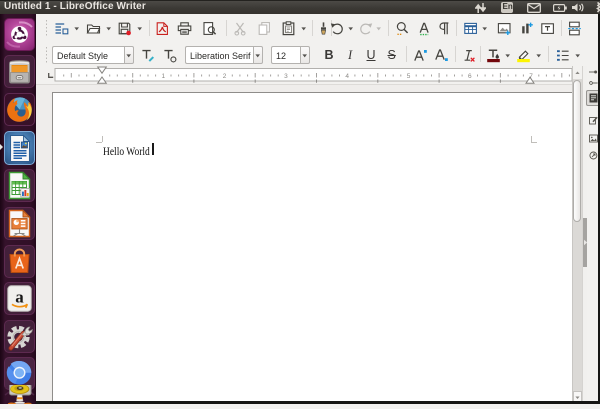 The width and height of the screenshot is (600, 409). Describe the element at coordinates (19, 297) in the screenshot. I see `svg-text: a` at that location.